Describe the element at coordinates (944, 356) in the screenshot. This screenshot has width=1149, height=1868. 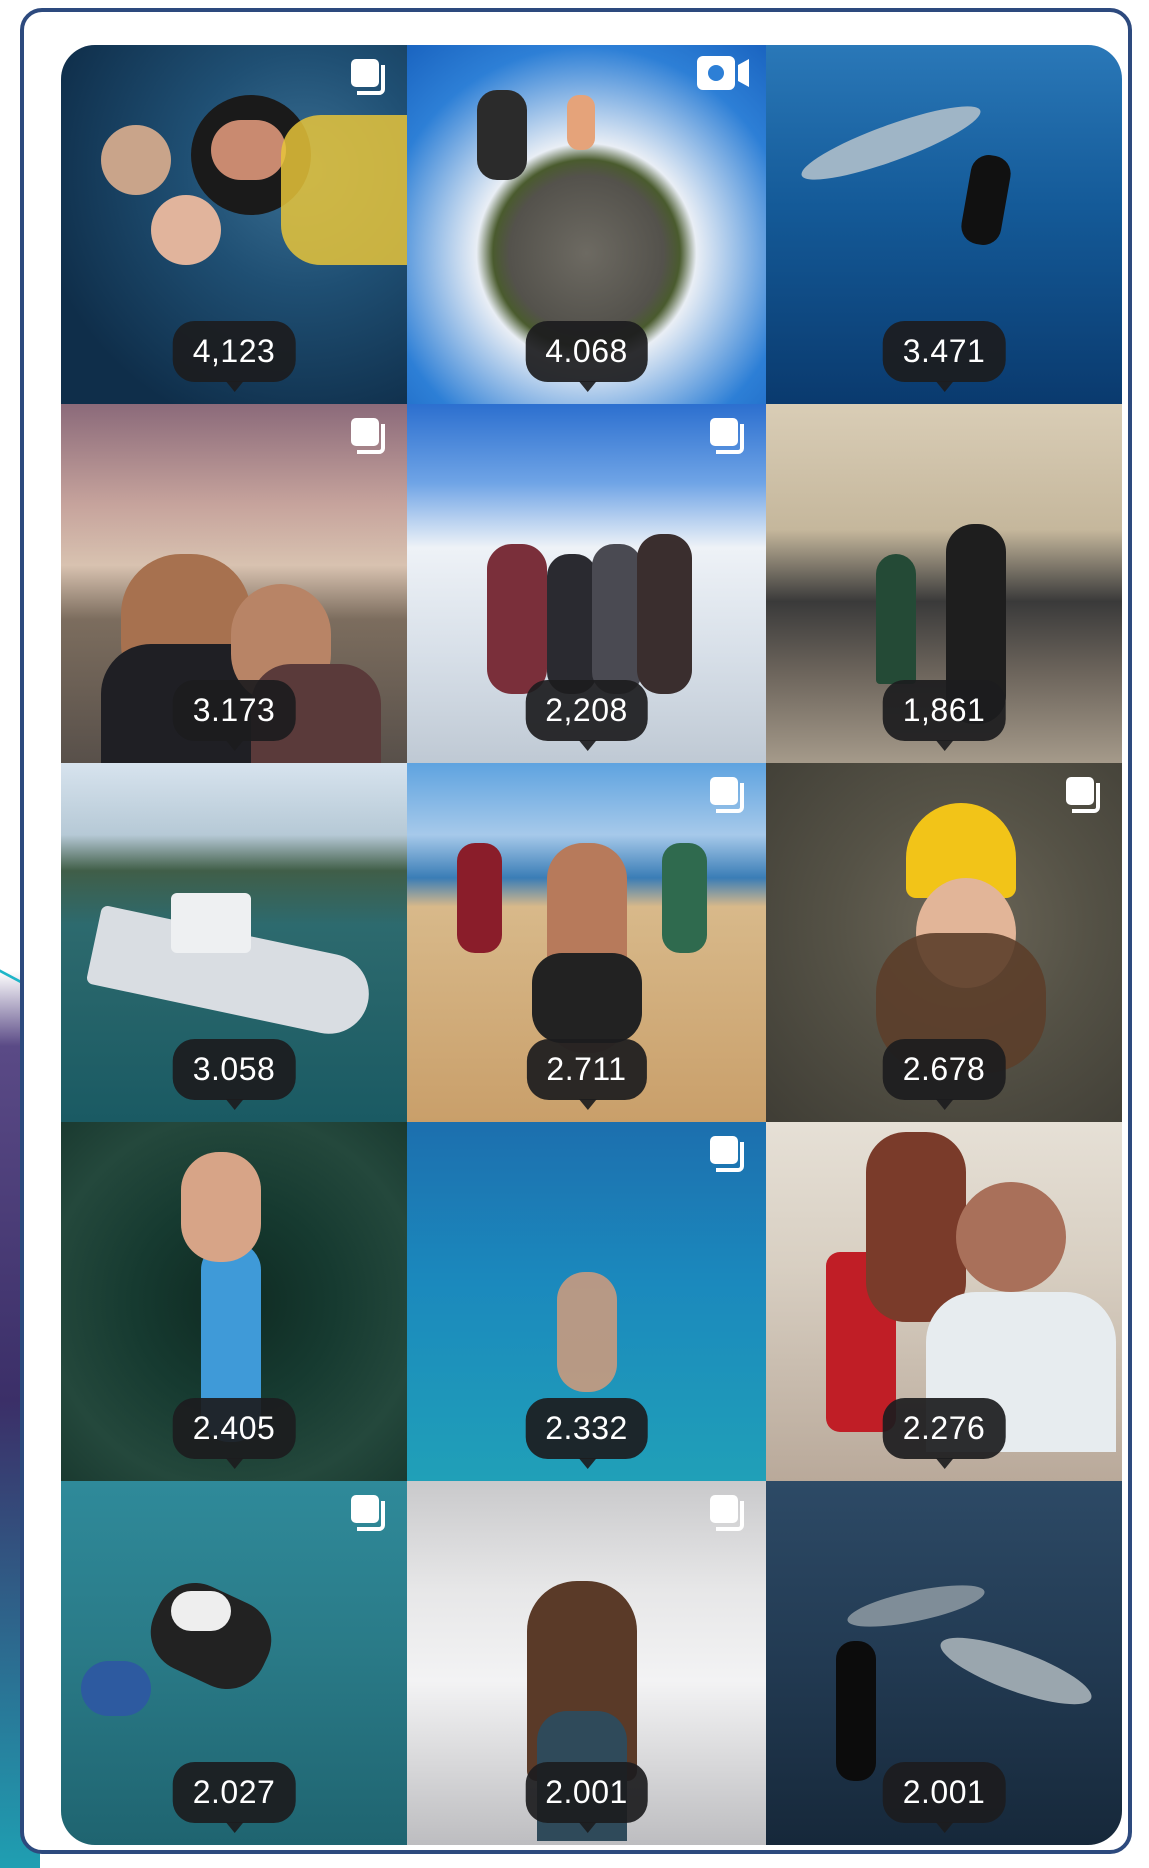
I see `view-count-badge: 3.471` at that location.